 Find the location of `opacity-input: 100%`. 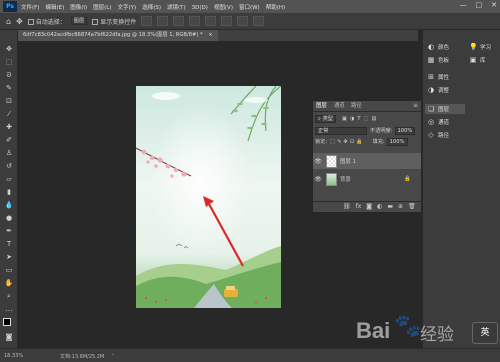

opacity-input: 100% is located at coordinates (405, 130).